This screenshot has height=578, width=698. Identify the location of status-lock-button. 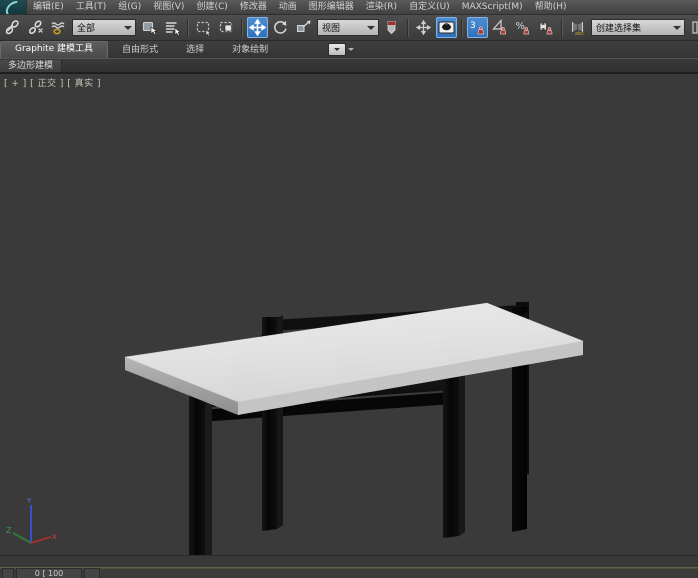
(92, 573).